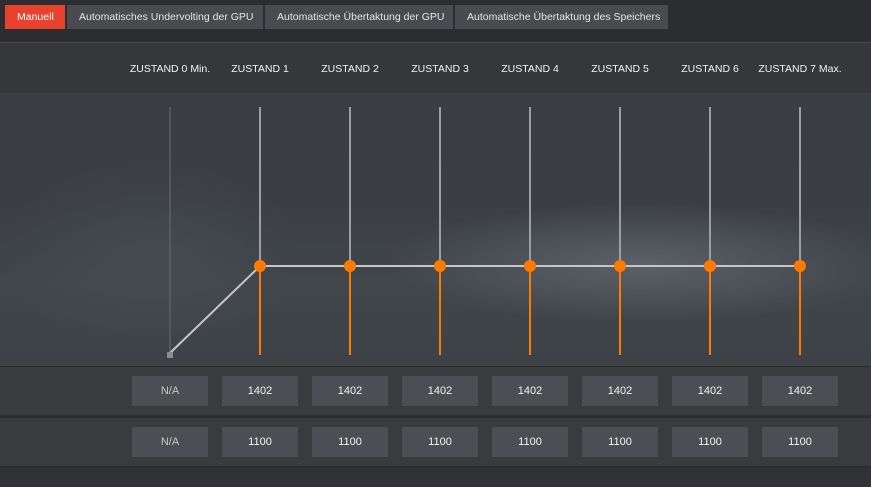 The height and width of the screenshot is (487, 871). I want to click on voltage-field-4: 1100, so click(530, 442).